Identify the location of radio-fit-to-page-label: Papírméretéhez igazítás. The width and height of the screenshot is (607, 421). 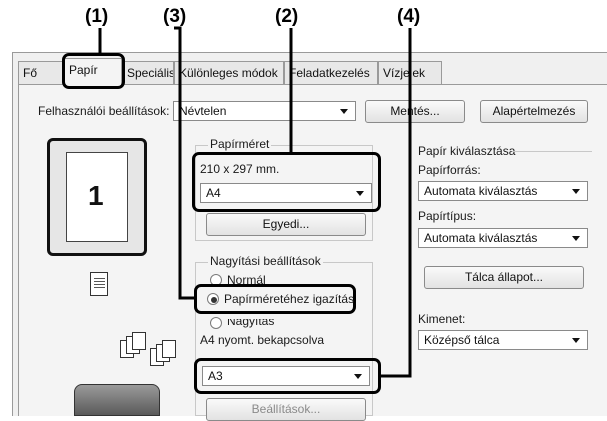
(289, 299).